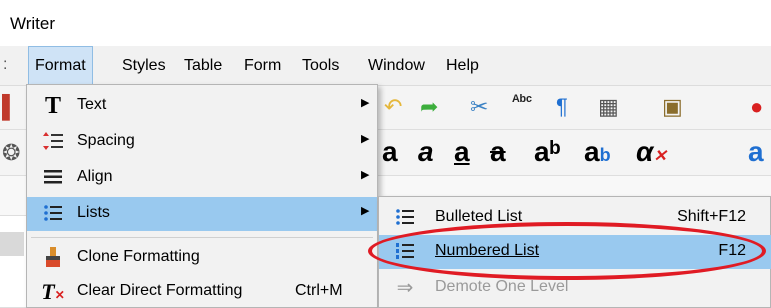 The width and height of the screenshot is (771, 308). I want to click on clear-format-toolbar-icon: α✕, so click(651, 152).